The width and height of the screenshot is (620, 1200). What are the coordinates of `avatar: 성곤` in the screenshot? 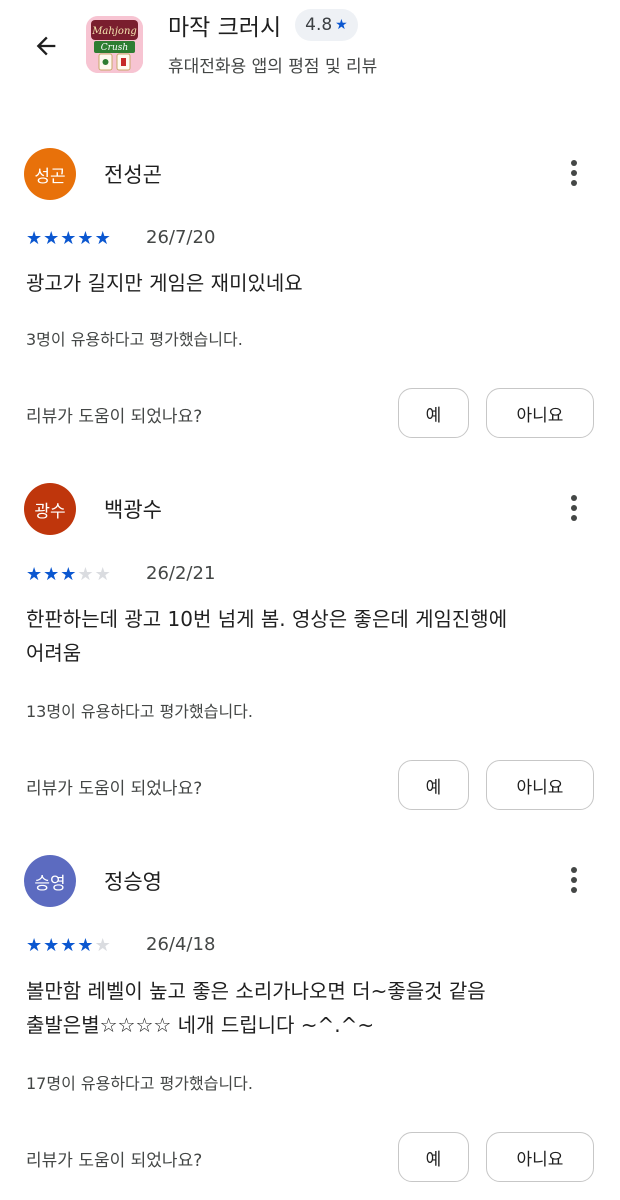 It's located at (50, 174).